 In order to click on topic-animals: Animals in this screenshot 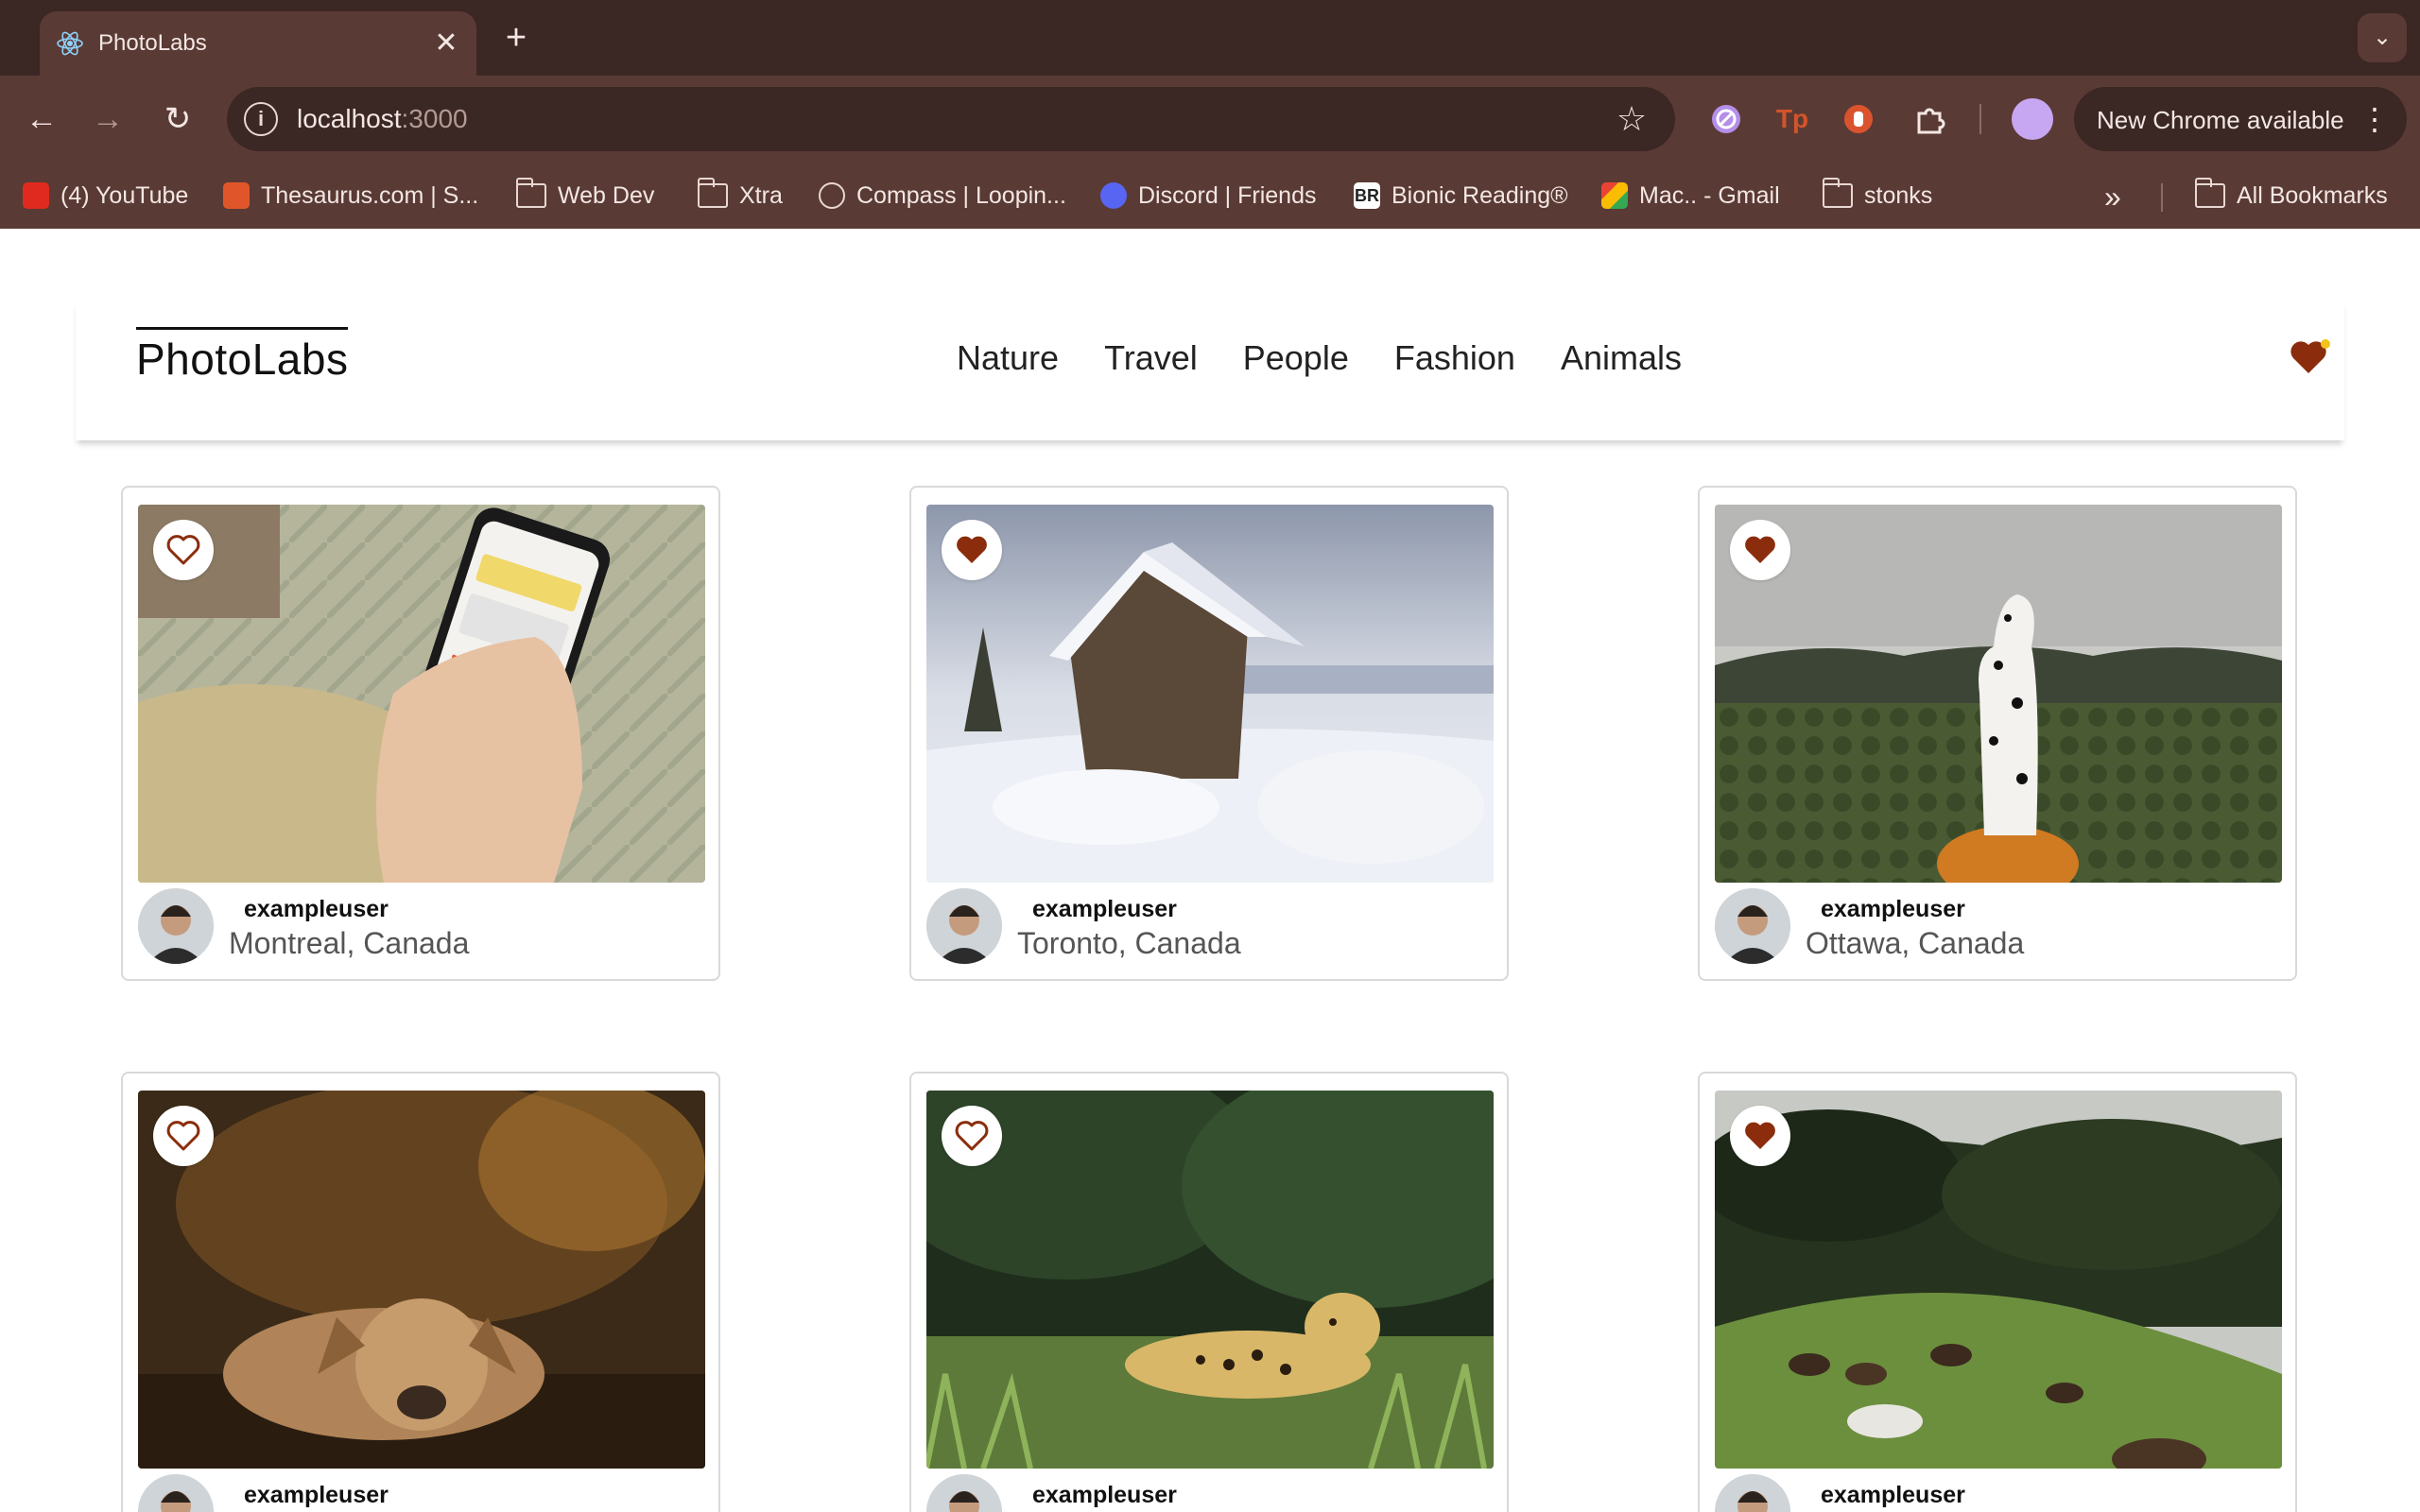, I will do `click(1622, 358)`.